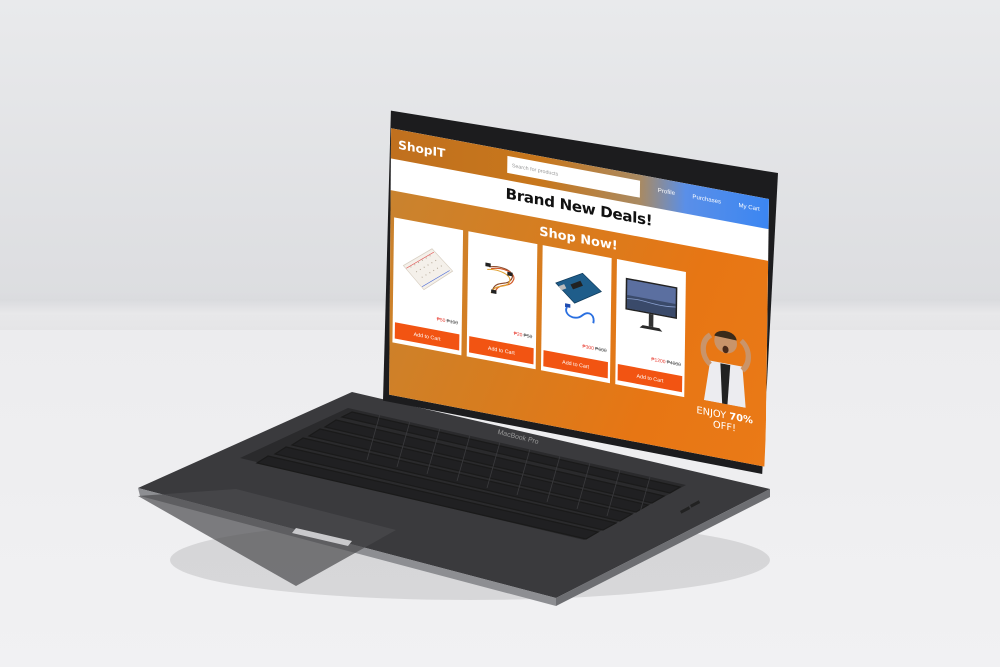 This screenshot has width=1000, height=667. What do you see at coordinates (502, 300) in the screenshot?
I see `product-card-jumper-wires: ₱20₱50 Add to Cart` at bounding box center [502, 300].